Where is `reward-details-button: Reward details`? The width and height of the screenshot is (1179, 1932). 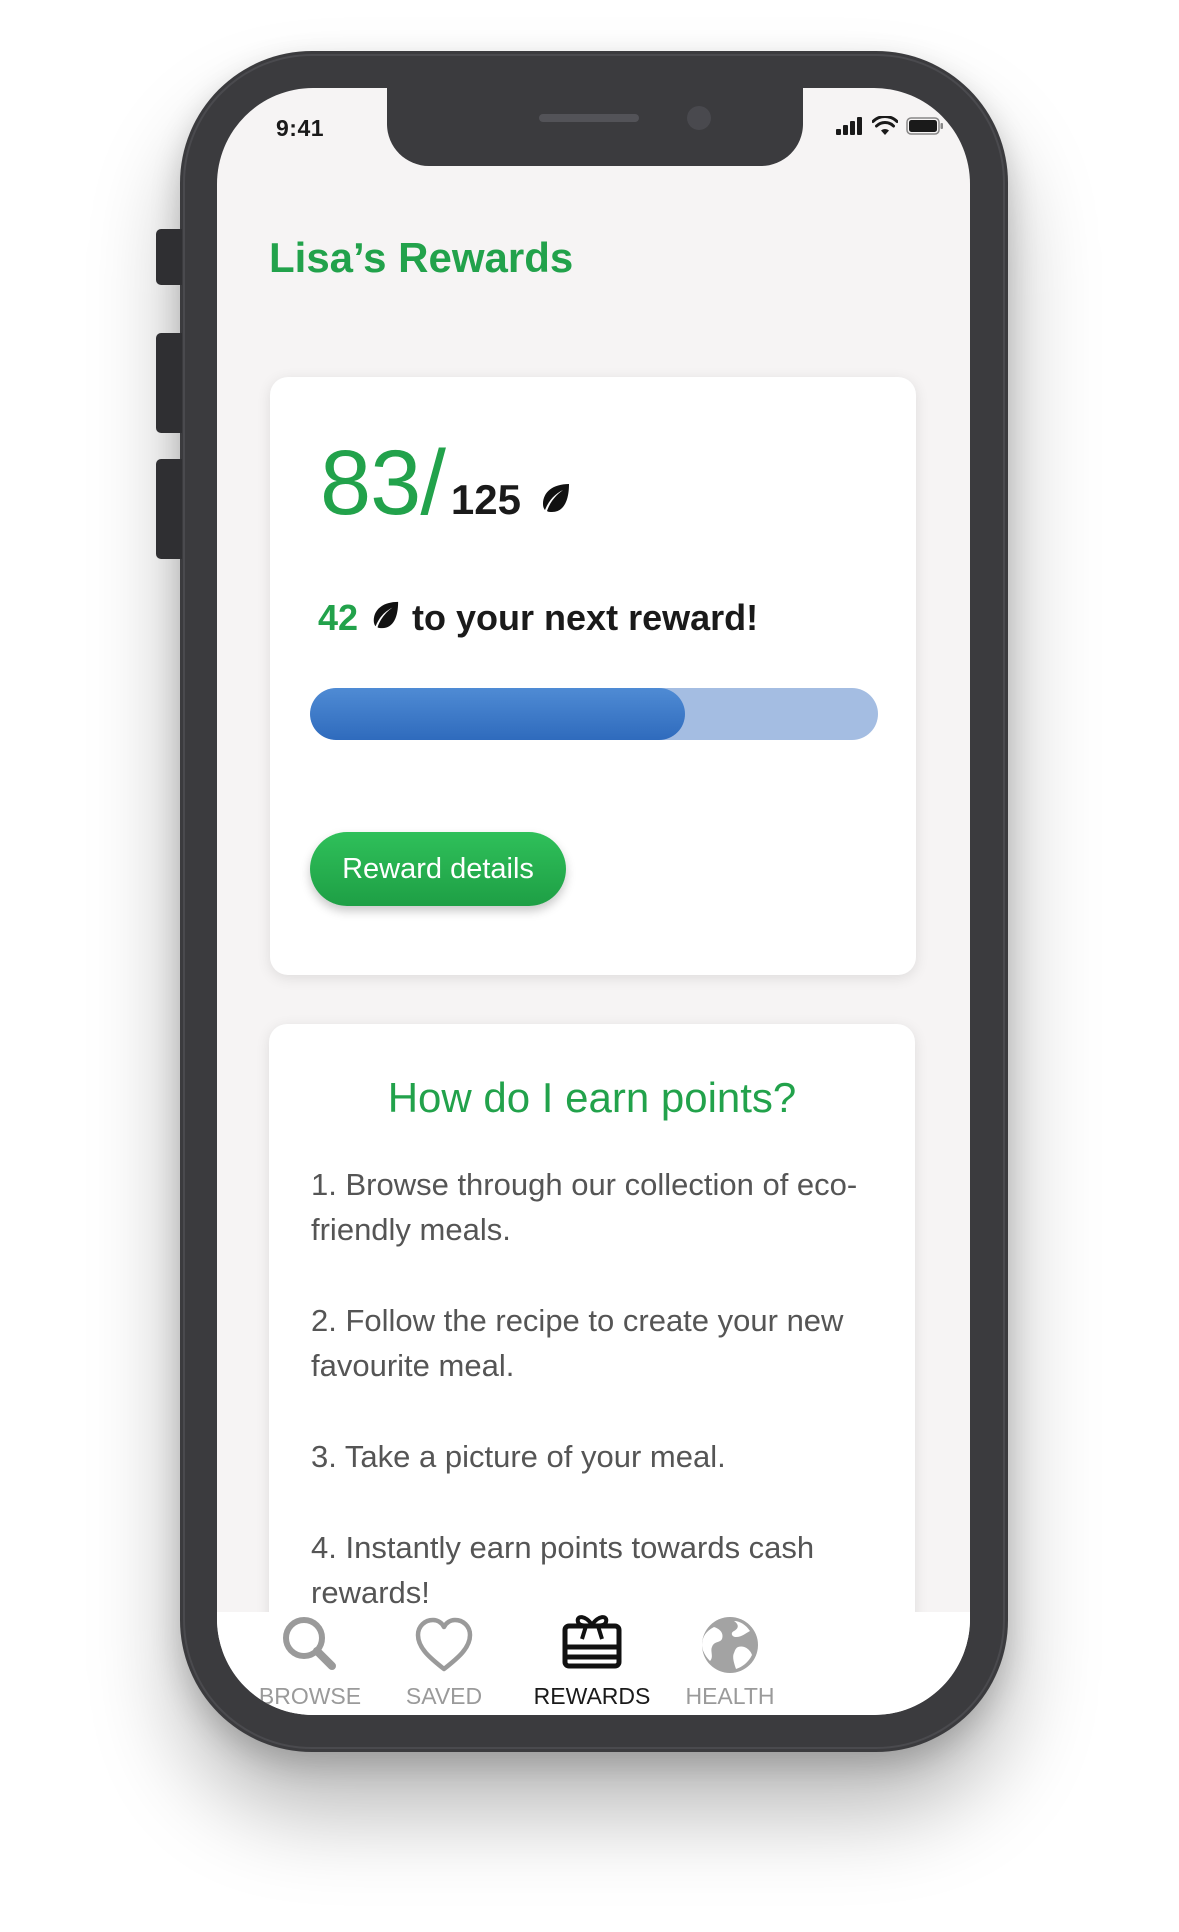
reward-details-button: Reward details is located at coordinates (438, 869).